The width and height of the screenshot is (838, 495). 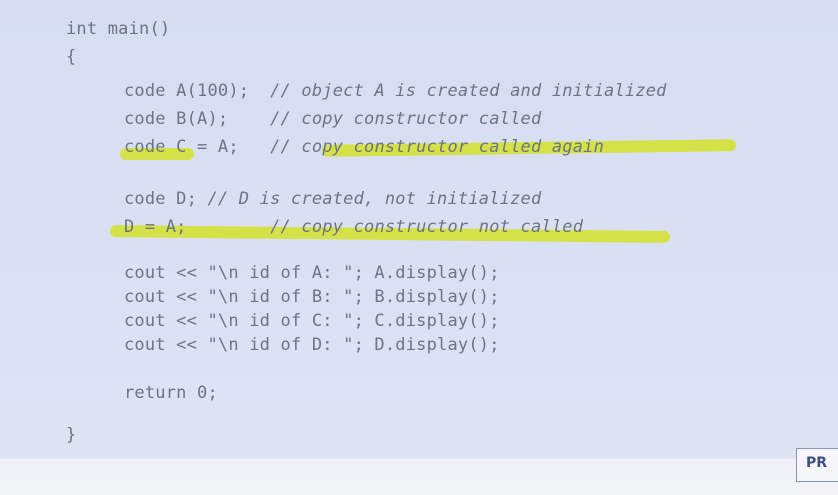 I want to click on code-line-main: int main(), so click(x=118, y=29).